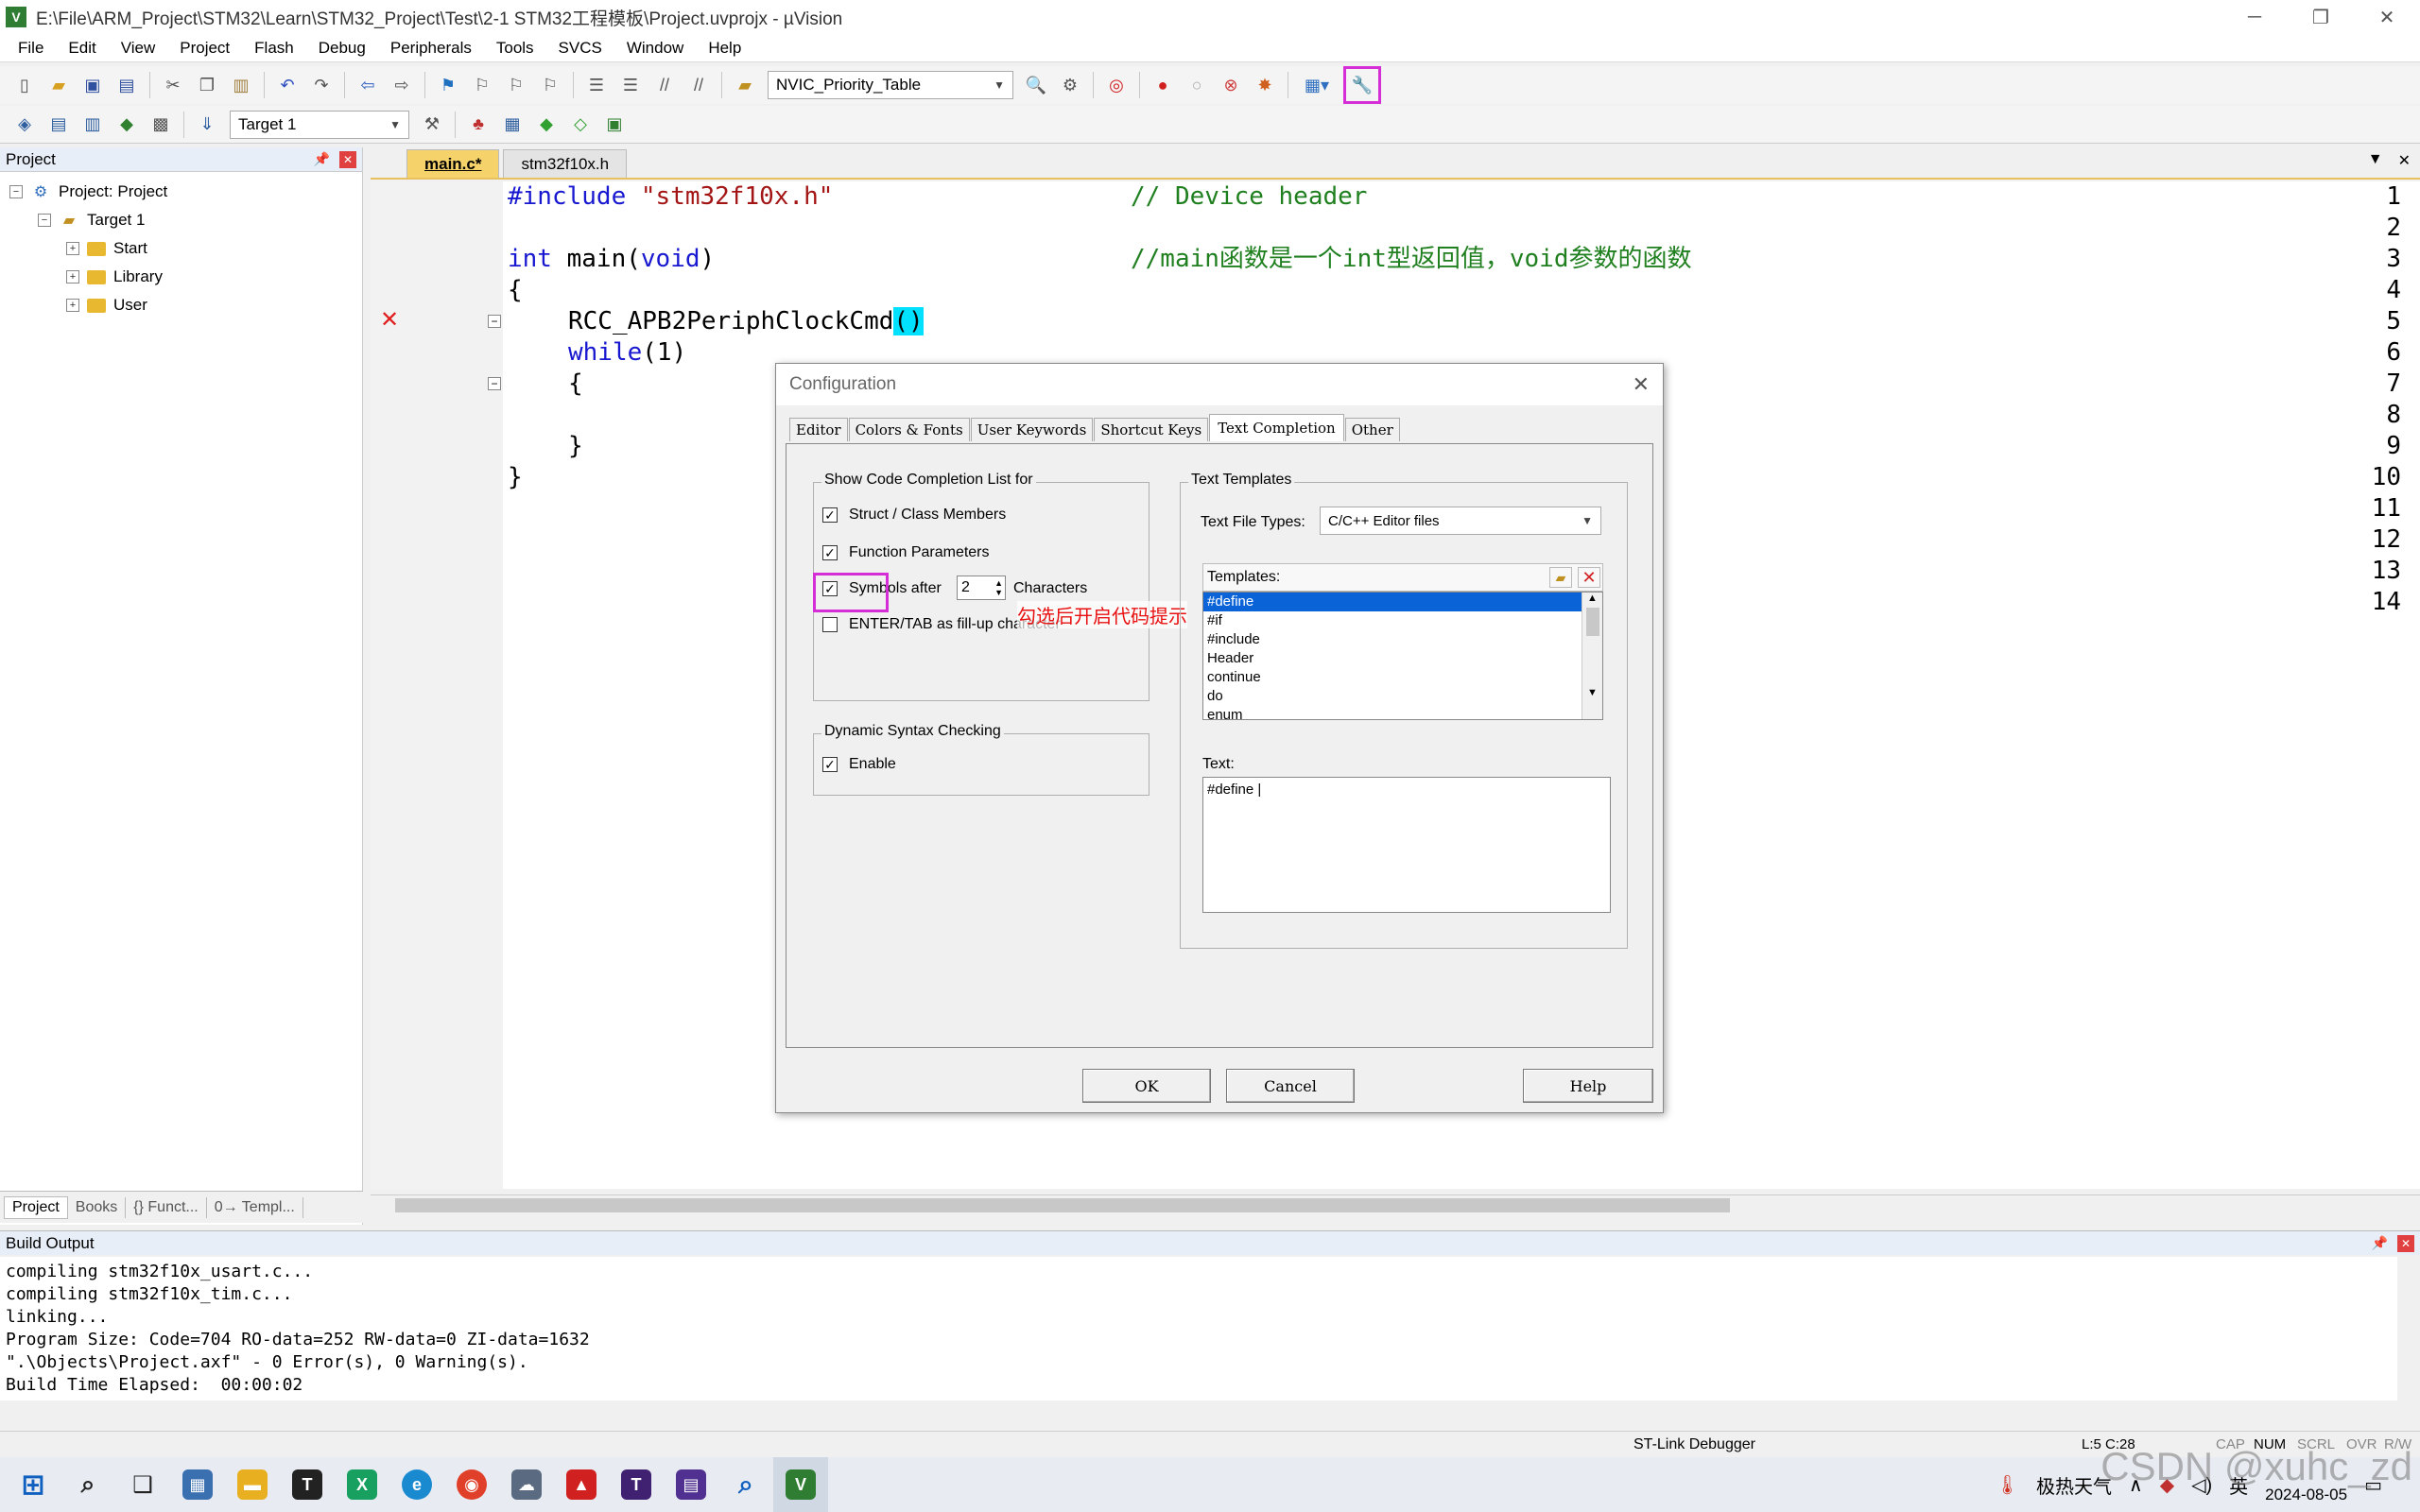  I want to click on syntax-enable-checkbox: ✓ Enable, so click(859, 764).